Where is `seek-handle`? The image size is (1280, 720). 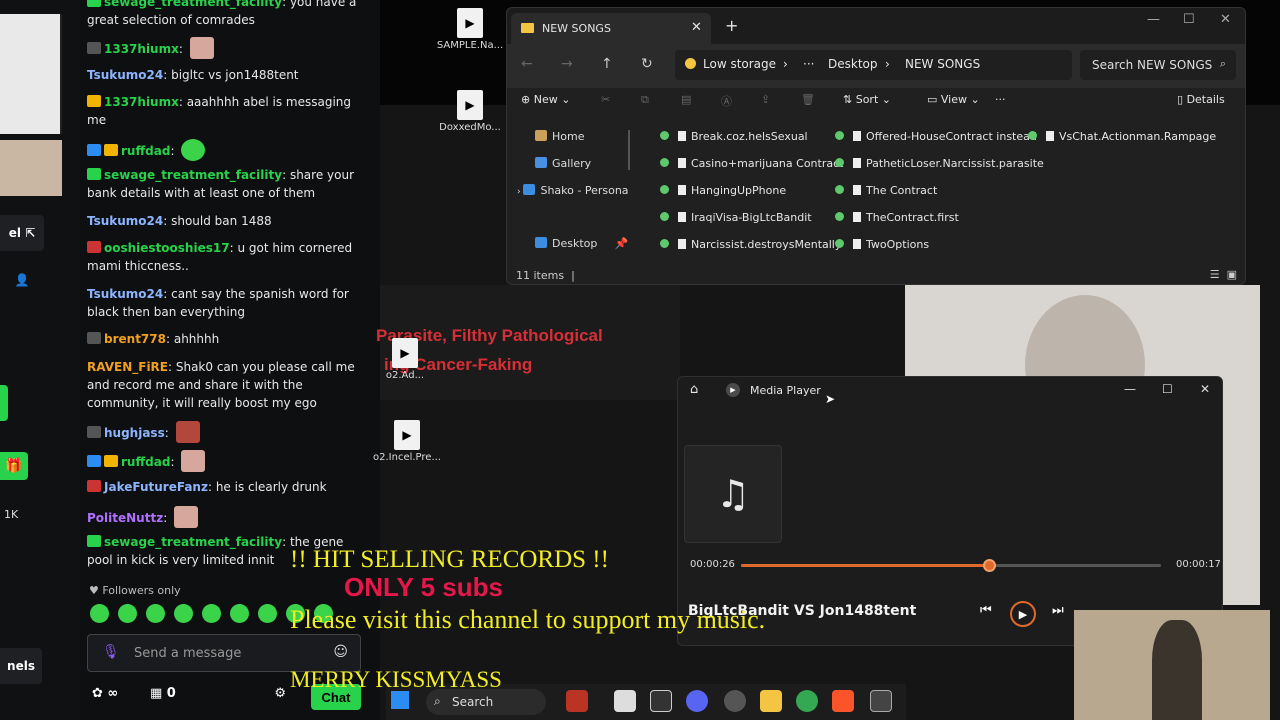
seek-handle is located at coordinates (989, 565).